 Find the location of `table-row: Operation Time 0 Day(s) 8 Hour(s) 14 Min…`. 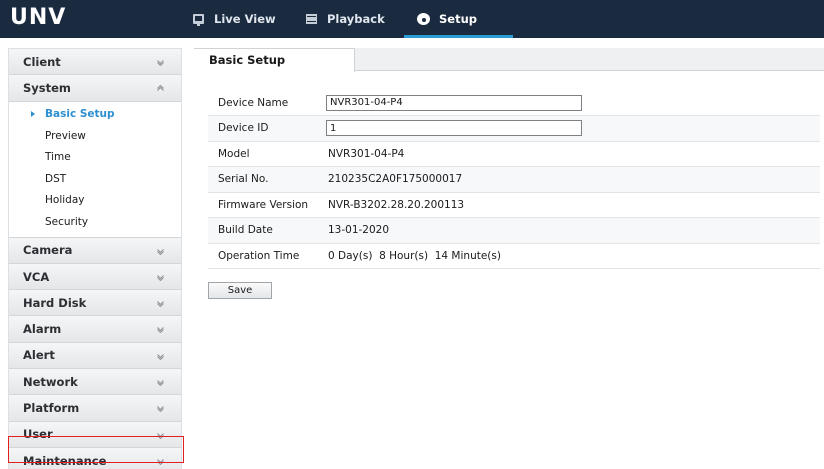

table-row: Operation Time 0 Day(s) 8 Hour(s) 14 Min… is located at coordinates (514, 256).